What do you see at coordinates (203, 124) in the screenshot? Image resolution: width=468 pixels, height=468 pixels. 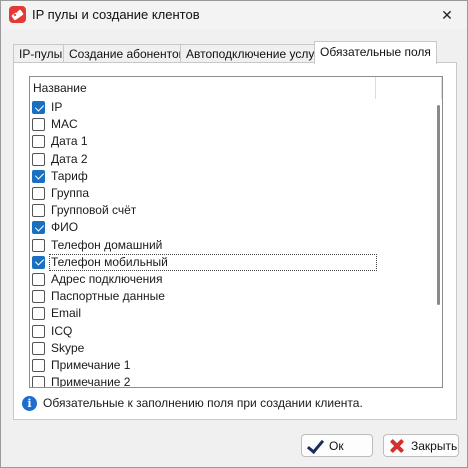 I see `list-item: MAC` at bounding box center [203, 124].